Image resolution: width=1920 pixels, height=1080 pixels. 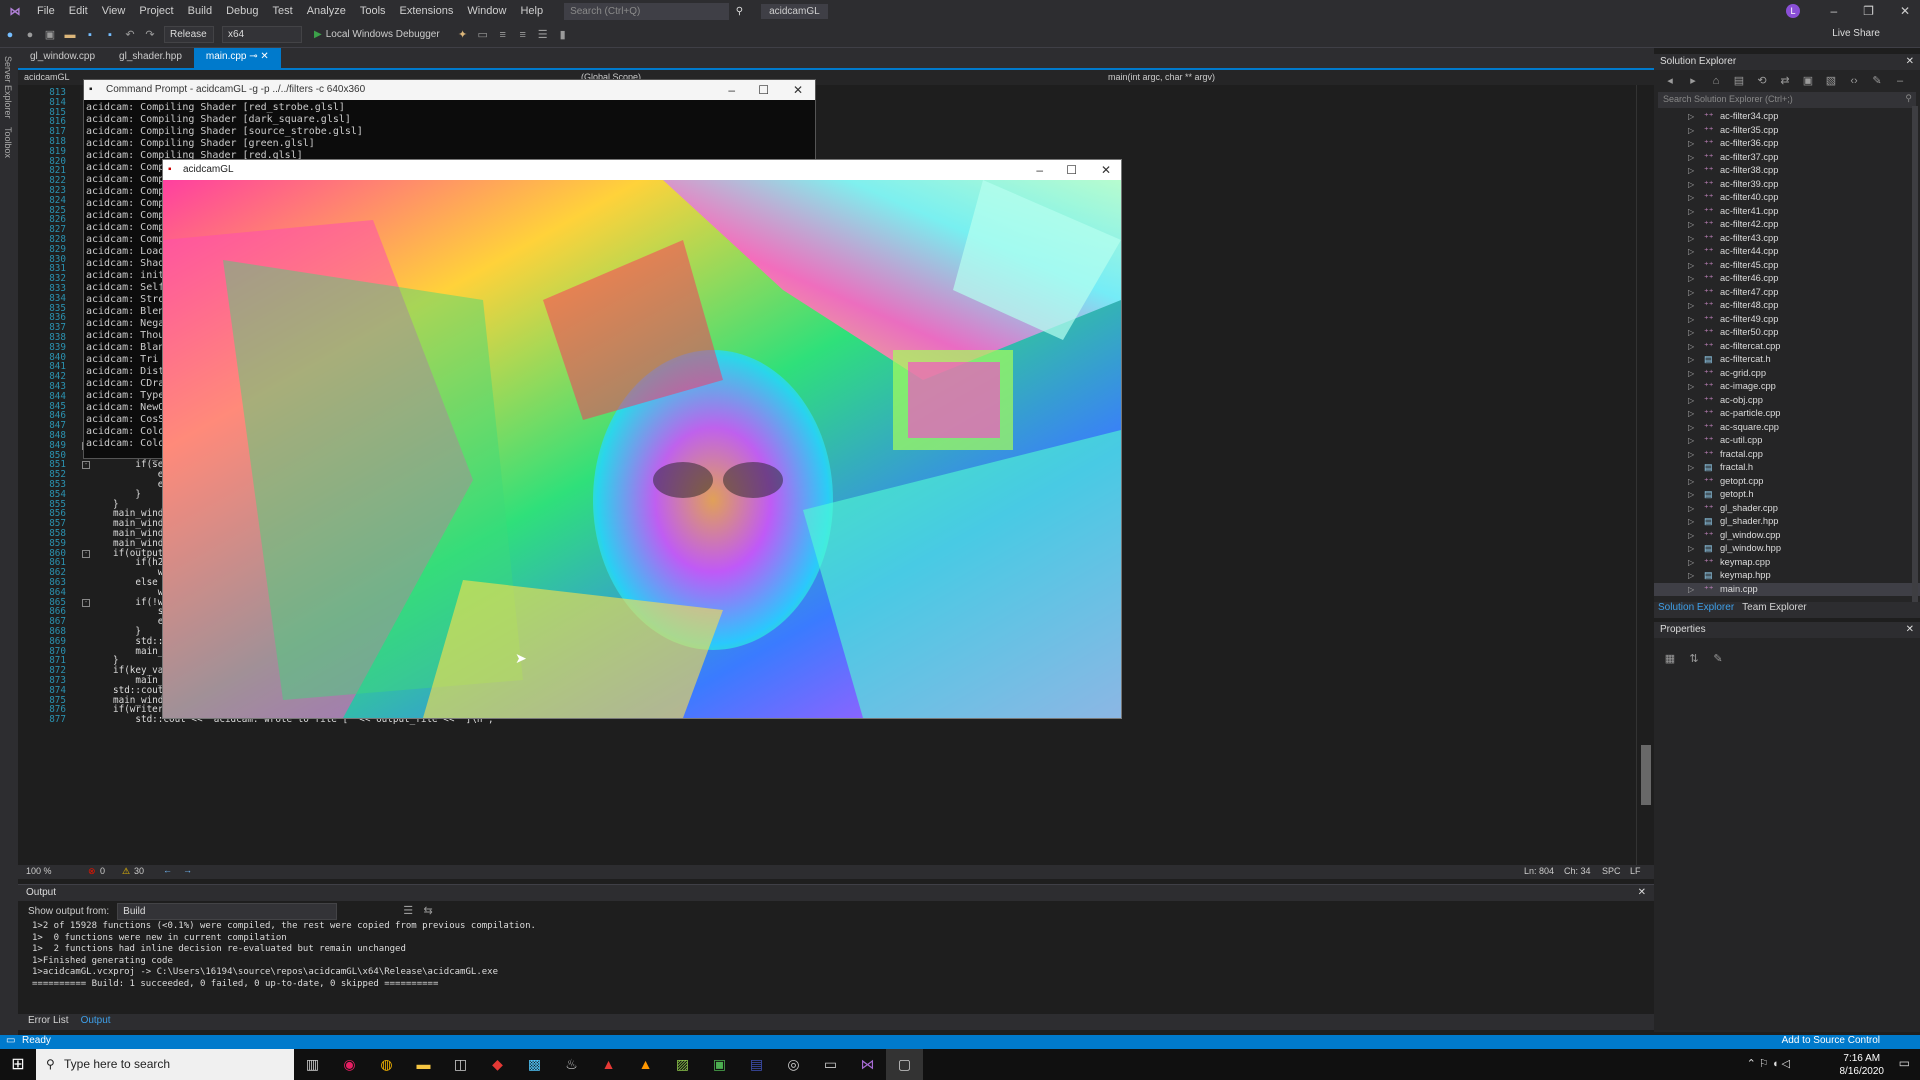 What do you see at coordinates (1787, 158) in the screenshot?
I see `solution-tree-item: ▷ ⁺⁺ ac-filter37.cpp` at bounding box center [1787, 158].